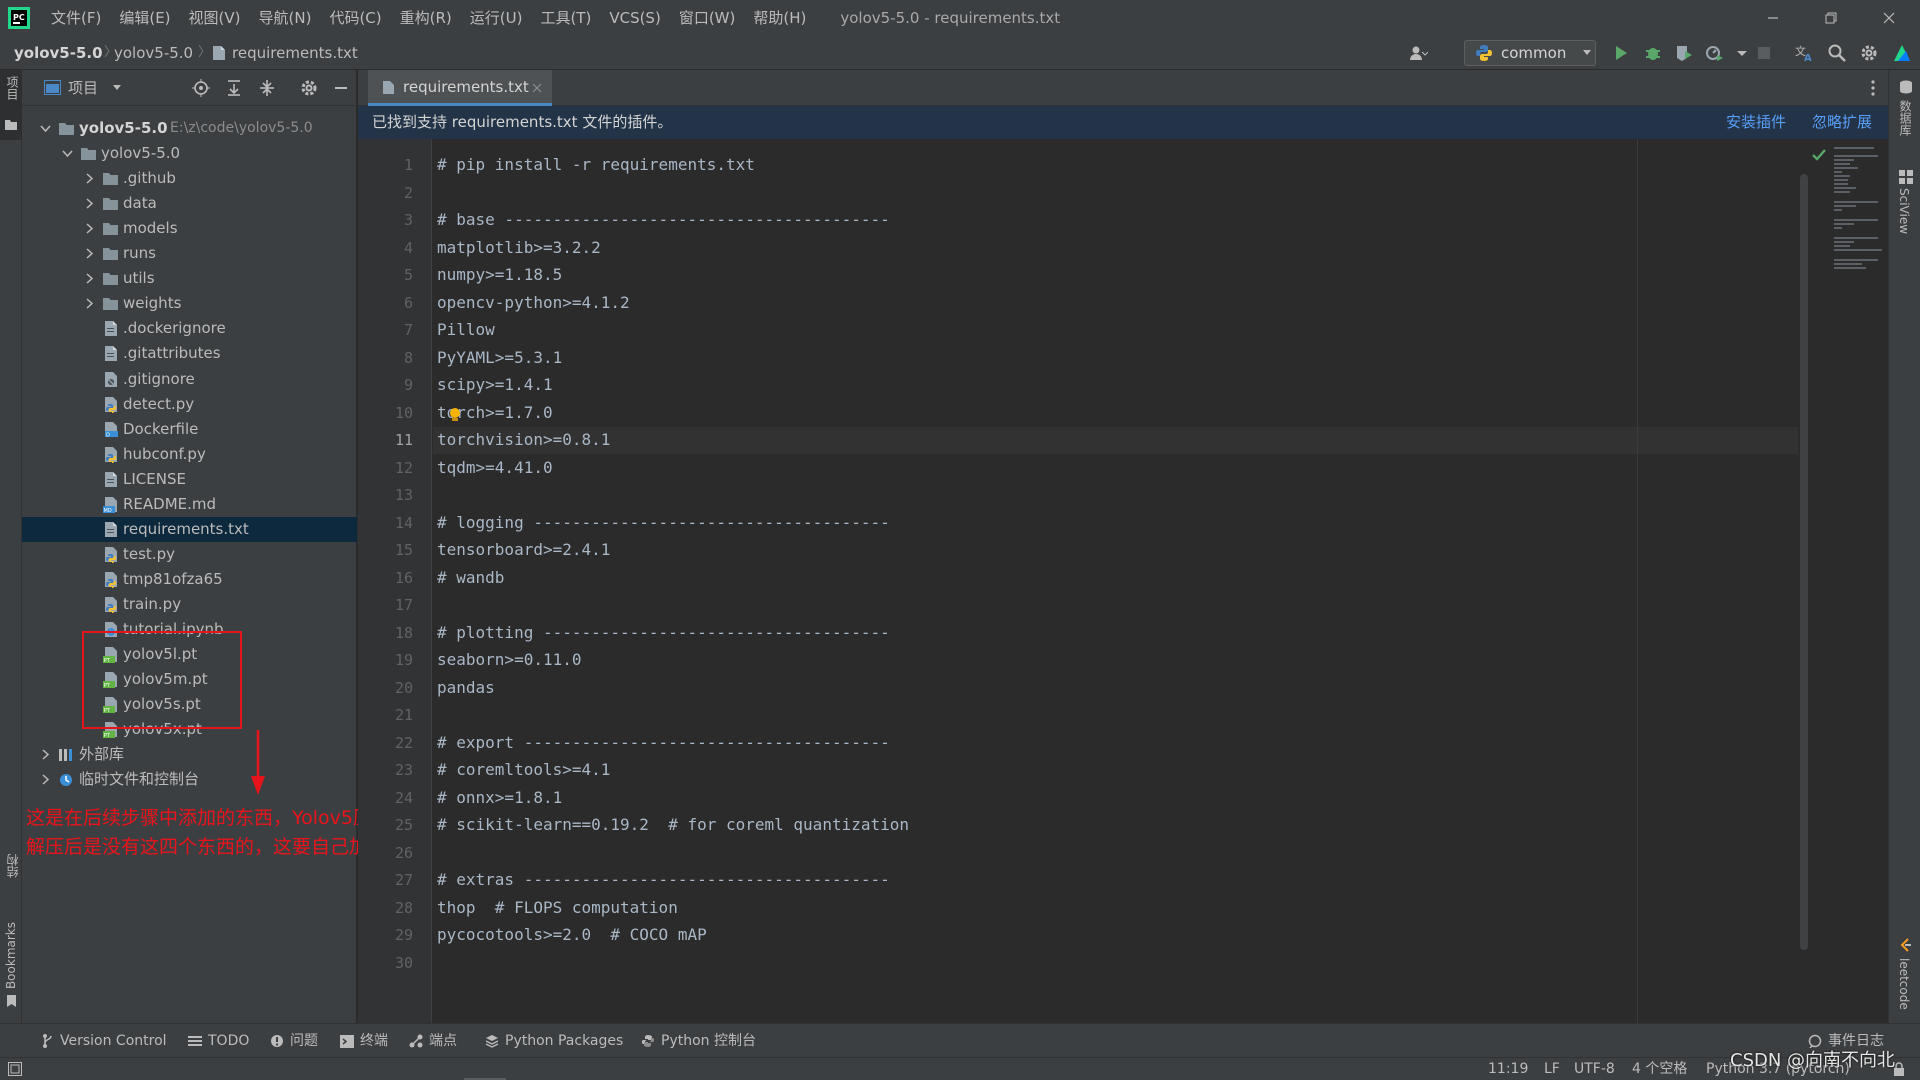 Image resolution: width=1920 pixels, height=1080 pixels. I want to click on problems-tool: 问题, so click(294, 1041).